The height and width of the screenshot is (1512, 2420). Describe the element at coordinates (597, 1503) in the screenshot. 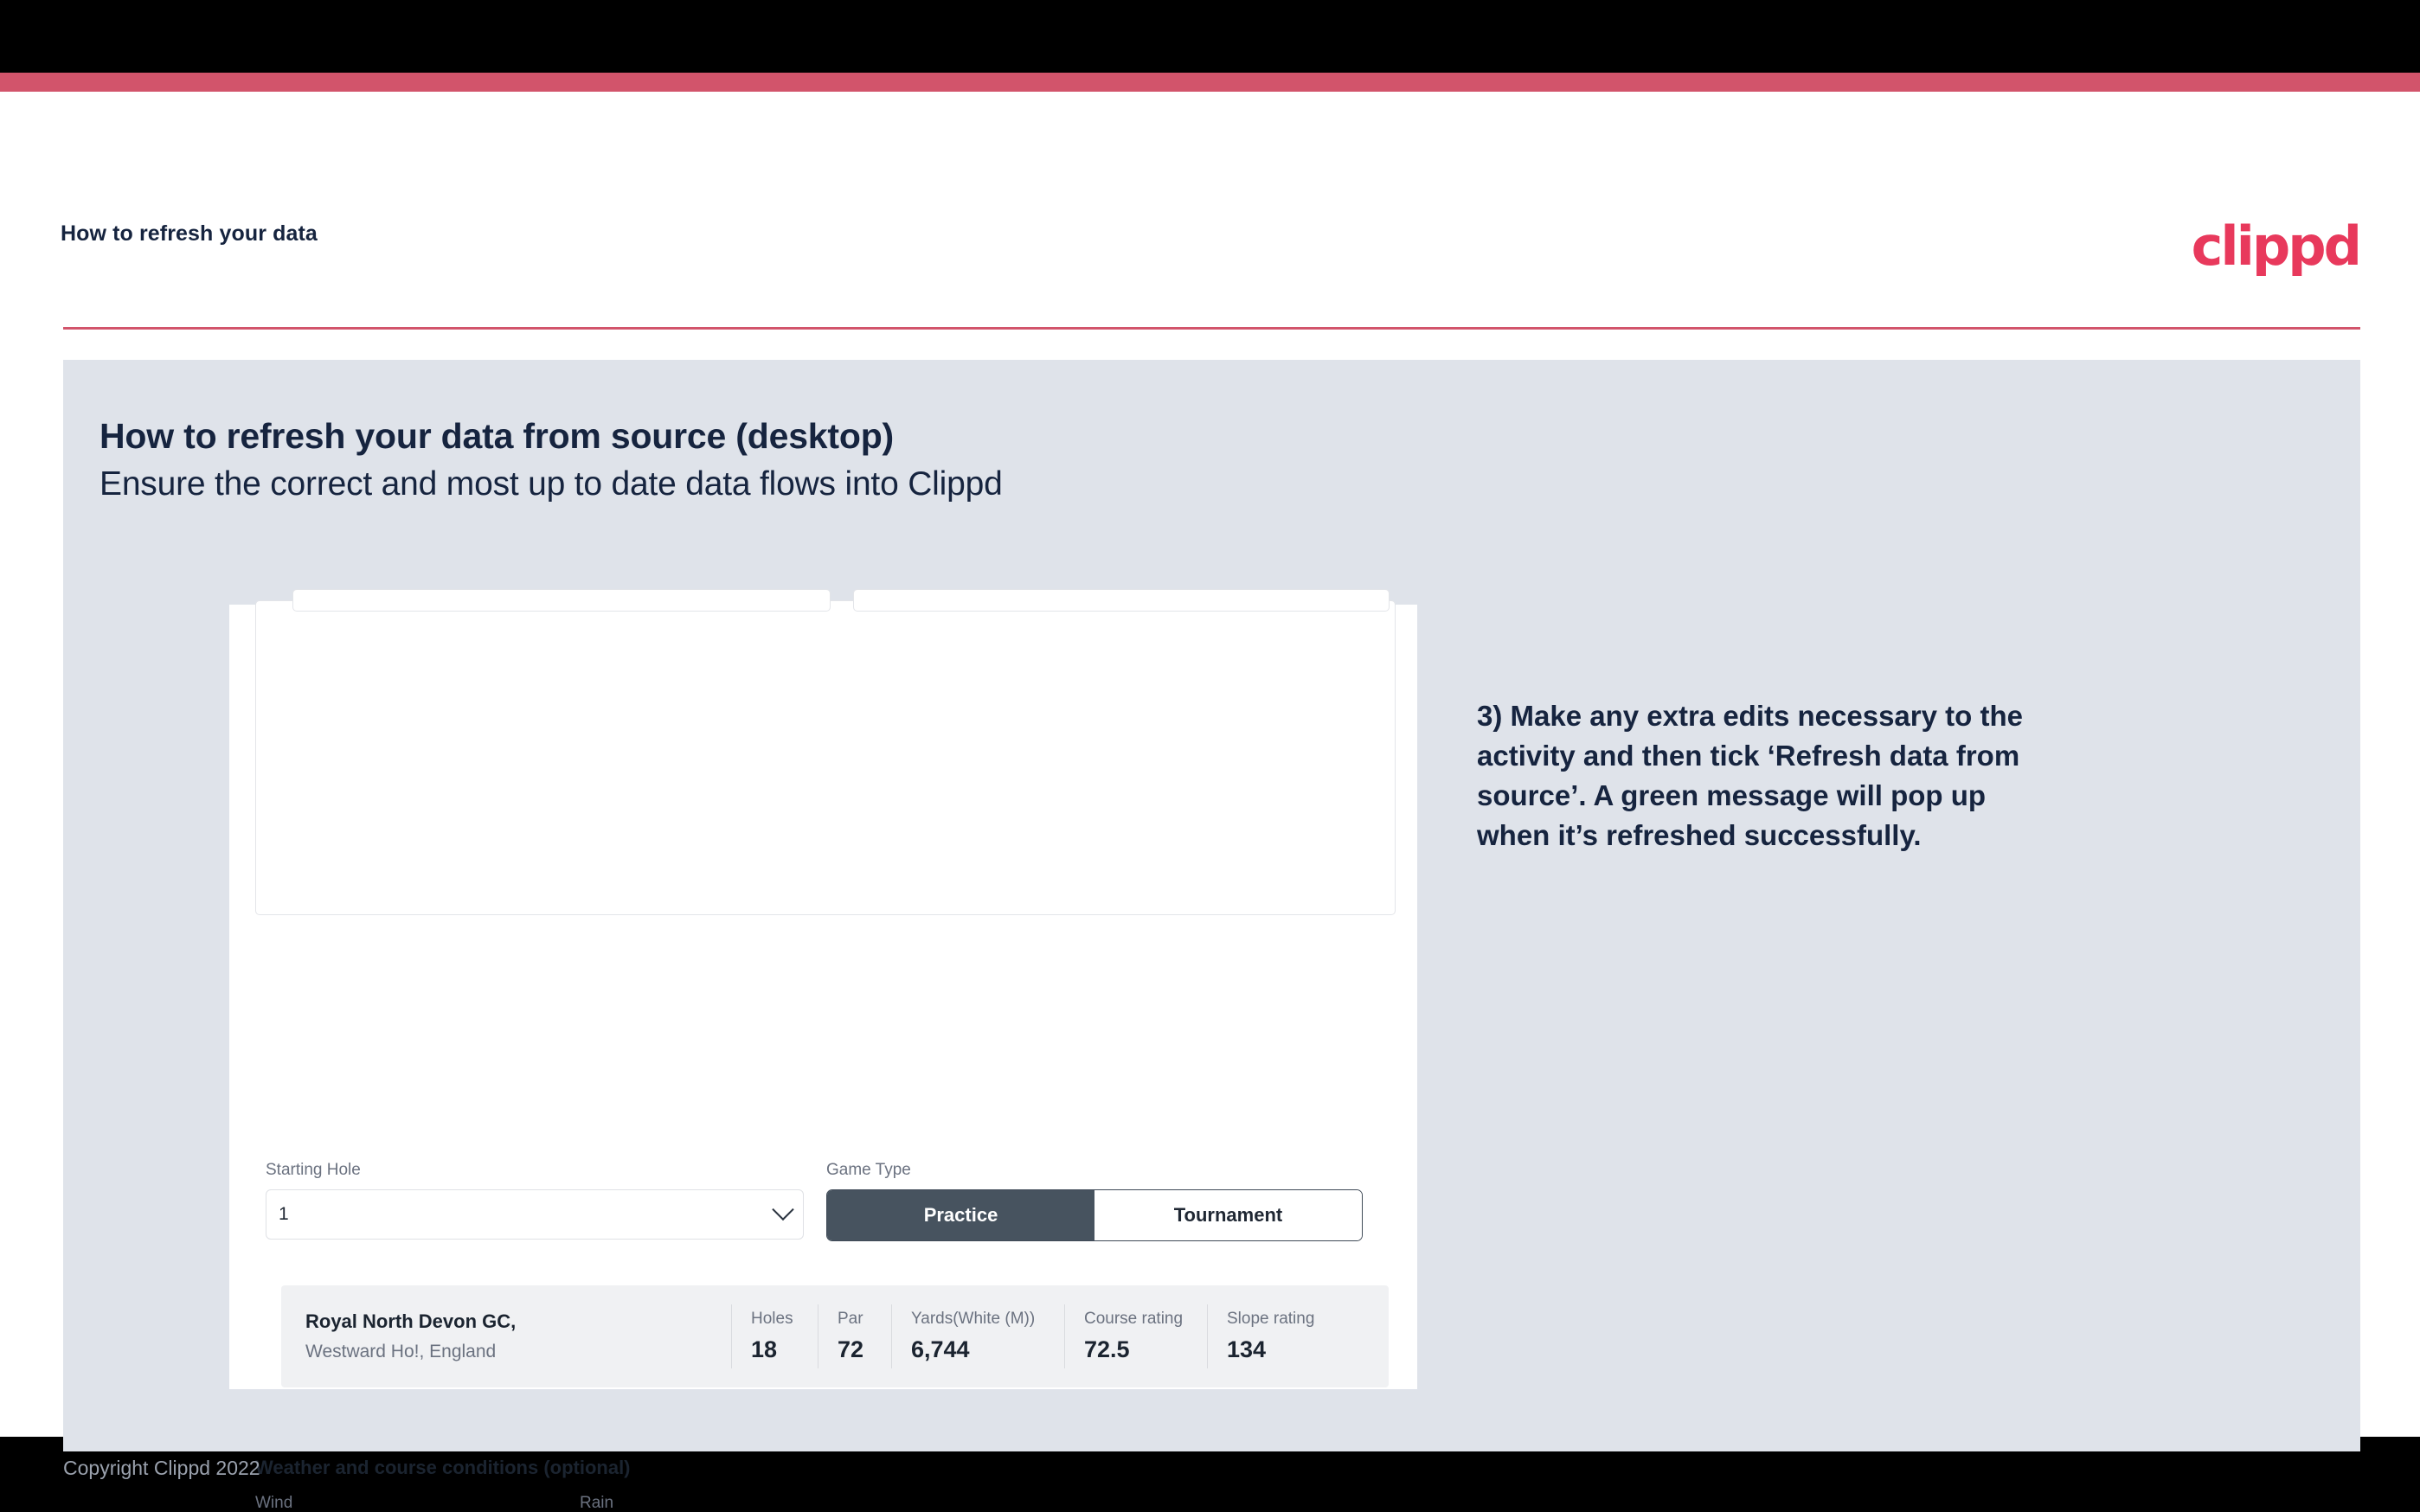

I see `rain-label: Rain` at that location.